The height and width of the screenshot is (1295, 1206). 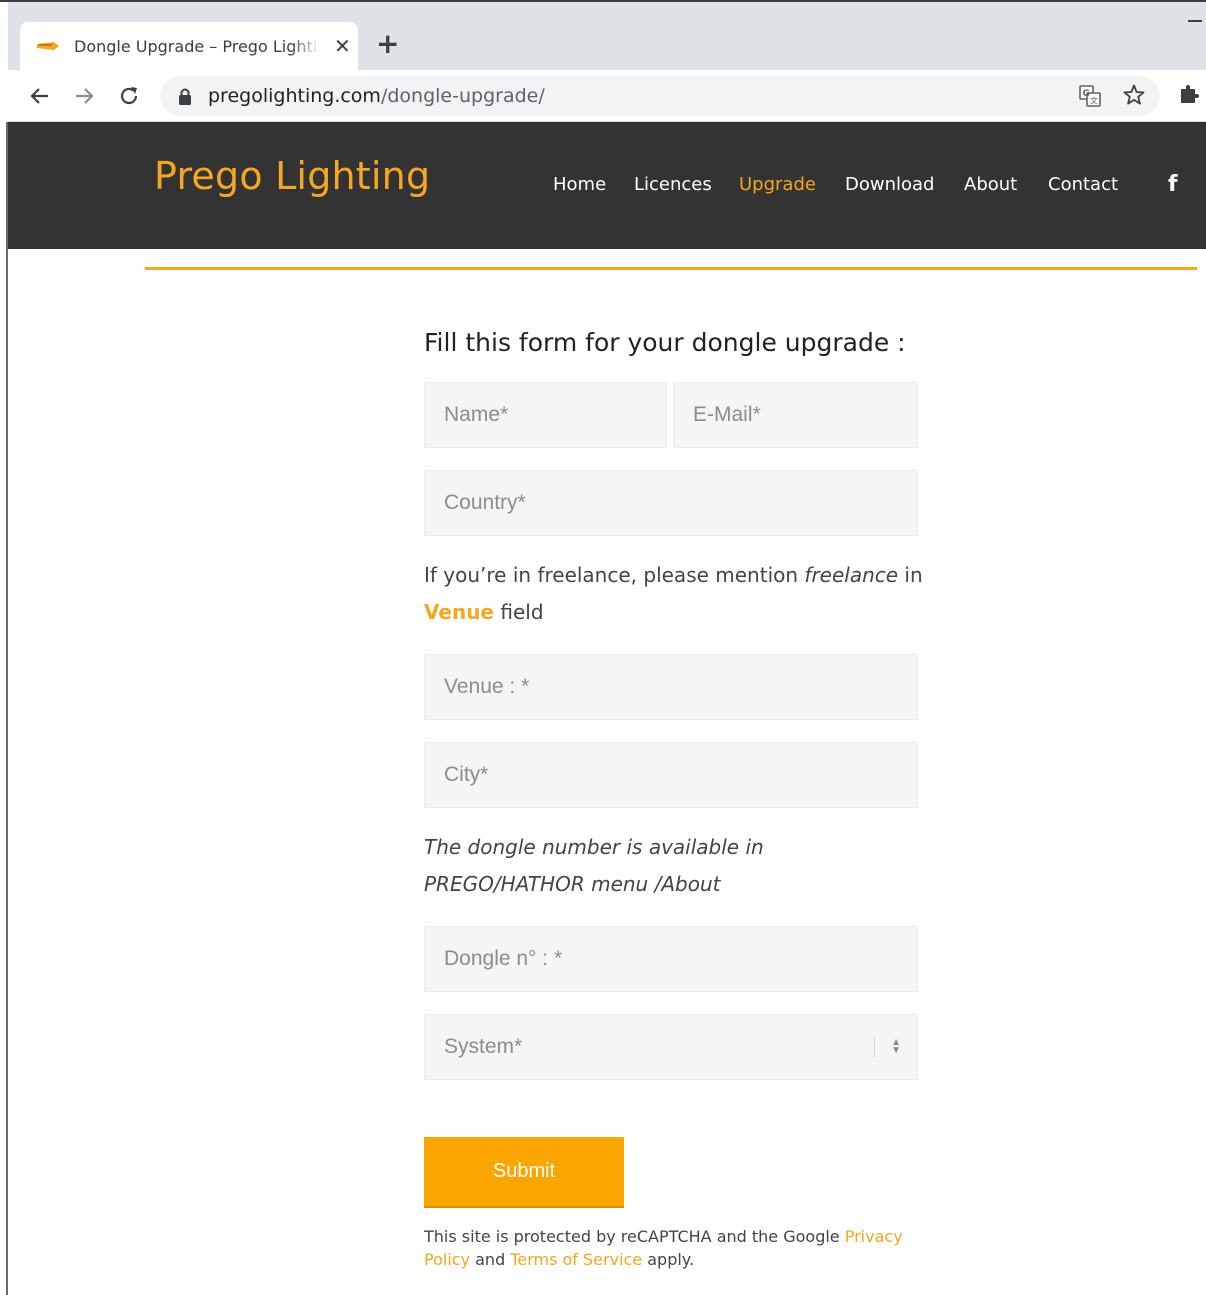 I want to click on venue-link: Venue, so click(x=459, y=612).